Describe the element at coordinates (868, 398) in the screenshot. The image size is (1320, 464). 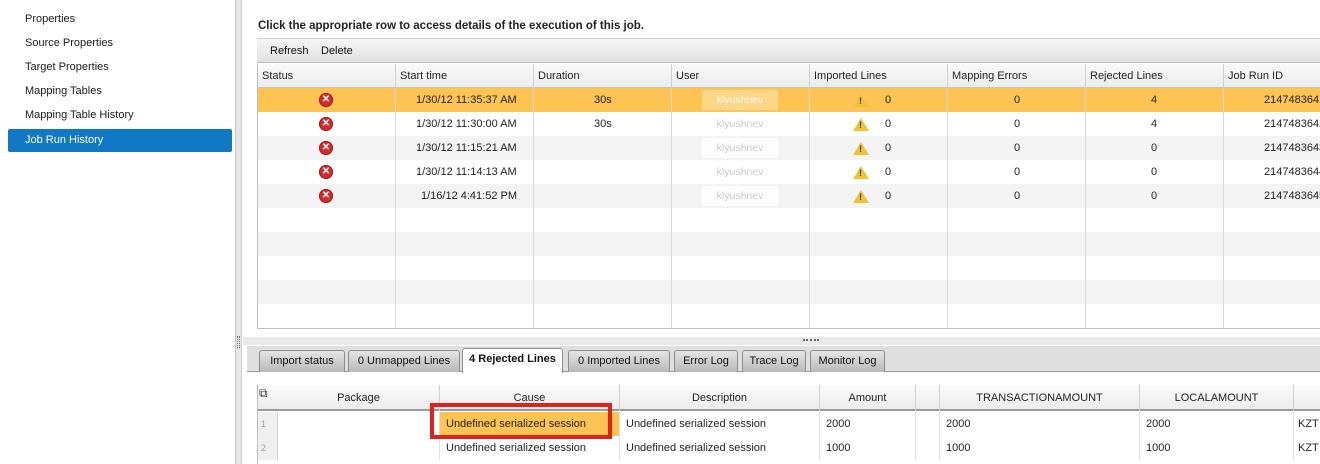
I see `column-header-amount: Amount` at that location.